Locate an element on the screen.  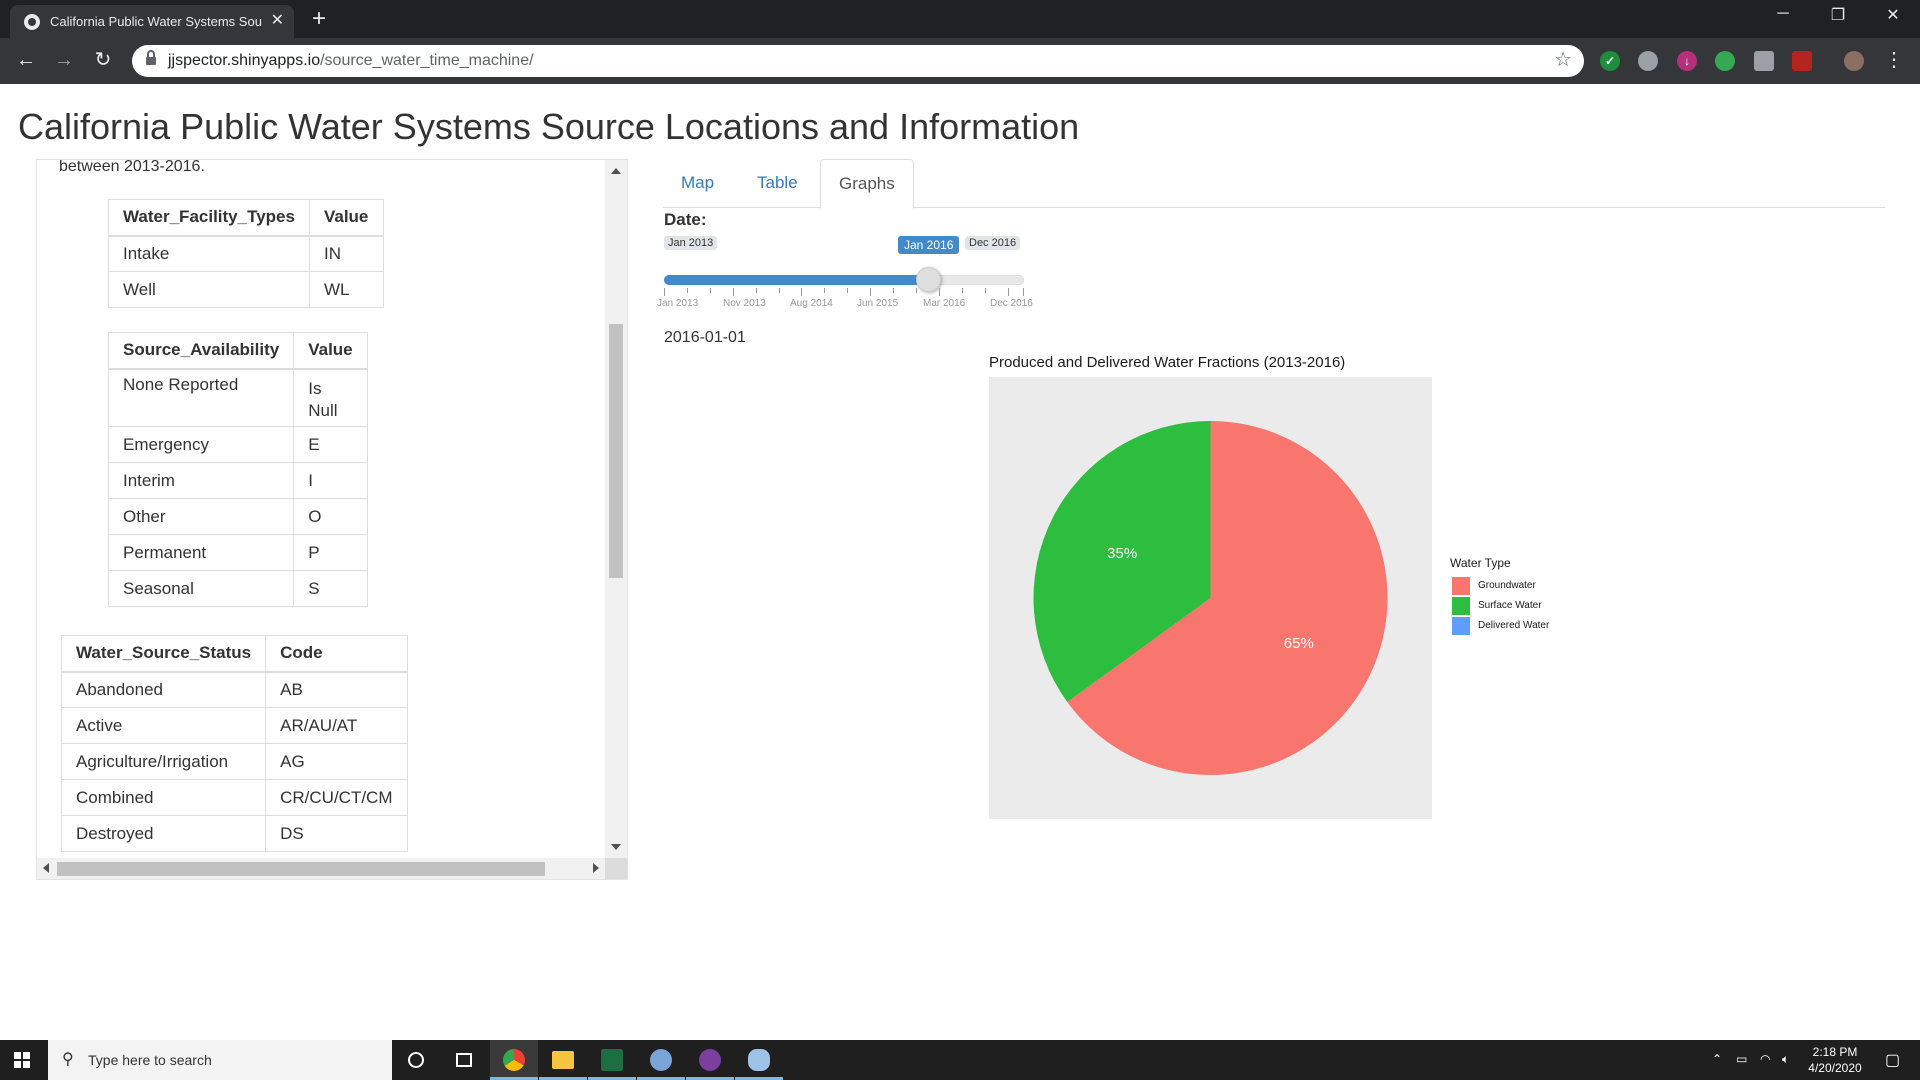
extension-download-icon: ↓ is located at coordinates (1687, 61).